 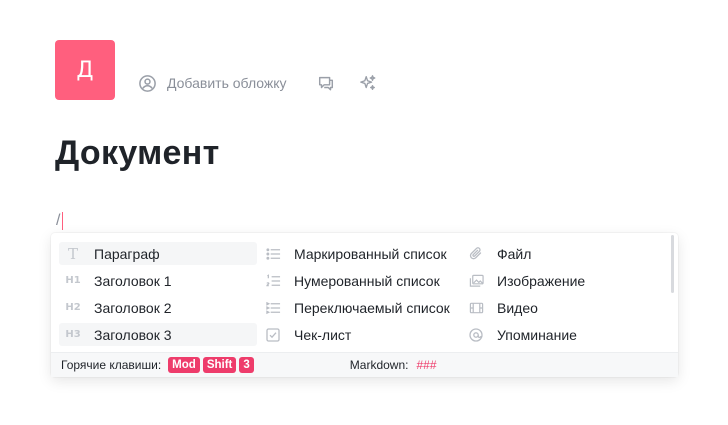 What do you see at coordinates (360, 334) in the screenshot?
I see `menu-item-checklist: Чек-лист` at bounding box center [360, 334].